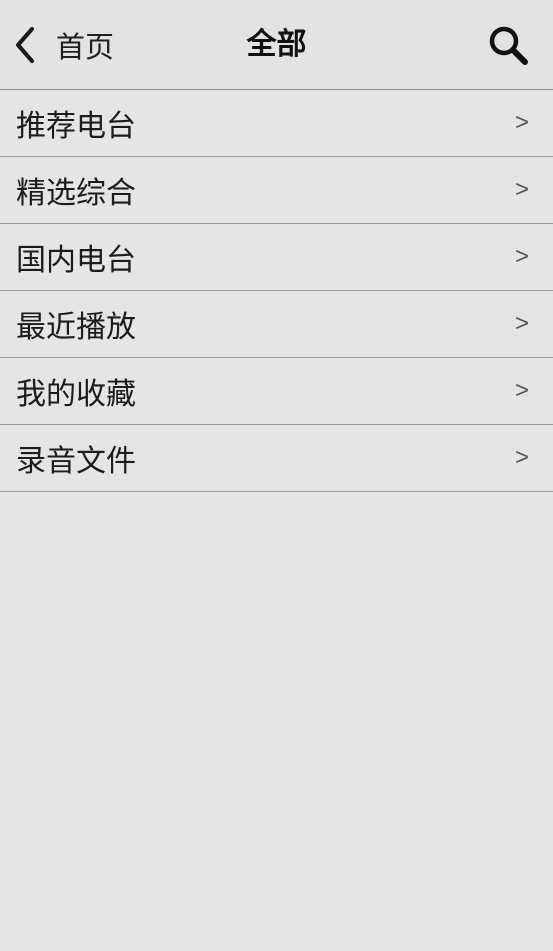  Describe the element at coordinates (76, 327) in the screenshot. I see `list-item-label: 最近播放` at that location.